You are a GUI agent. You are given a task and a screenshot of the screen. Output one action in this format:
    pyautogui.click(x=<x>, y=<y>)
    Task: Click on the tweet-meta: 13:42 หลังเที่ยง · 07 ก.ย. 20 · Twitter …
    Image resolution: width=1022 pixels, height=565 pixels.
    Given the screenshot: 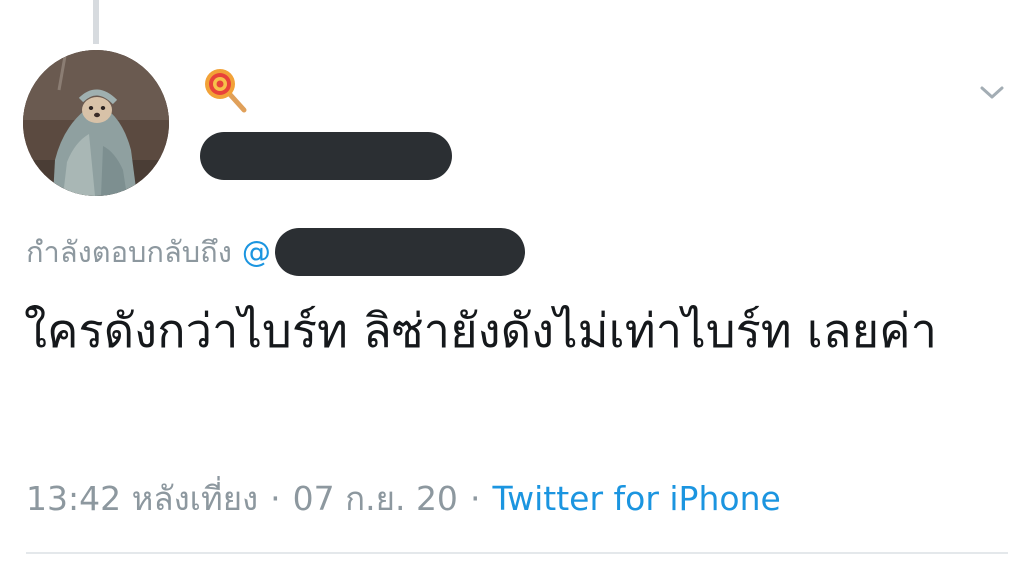 What is the action you would take?
    pyautogui.click(x=403, y=498)
    